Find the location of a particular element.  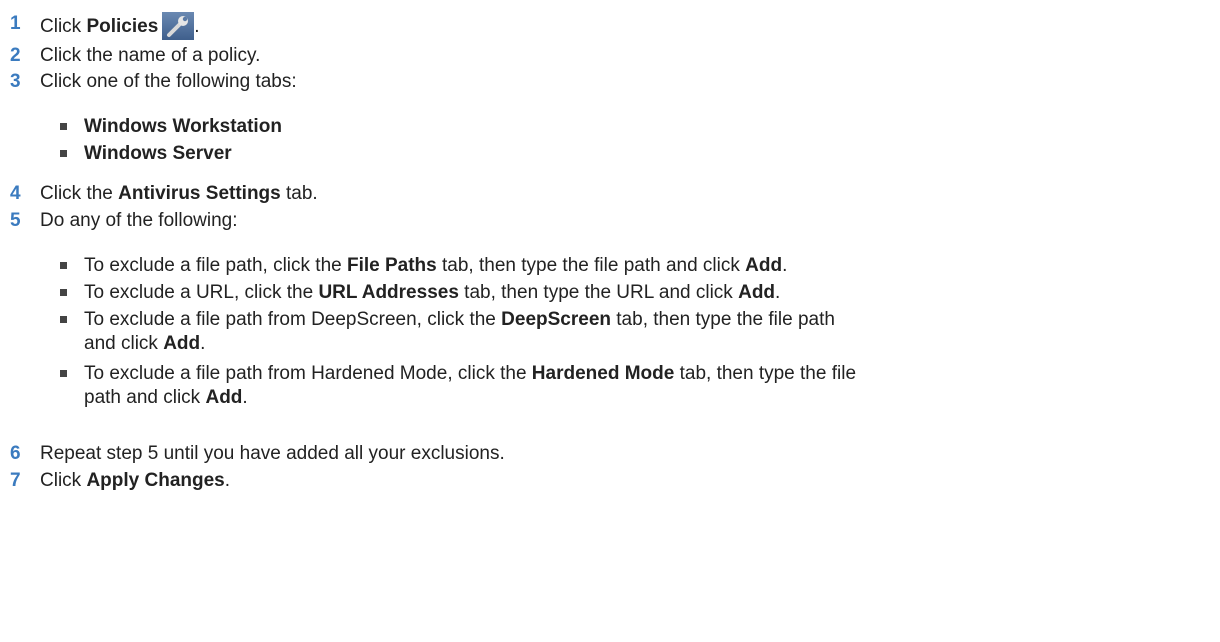

step-text-post: tab. is located at coordinates (299, 193).